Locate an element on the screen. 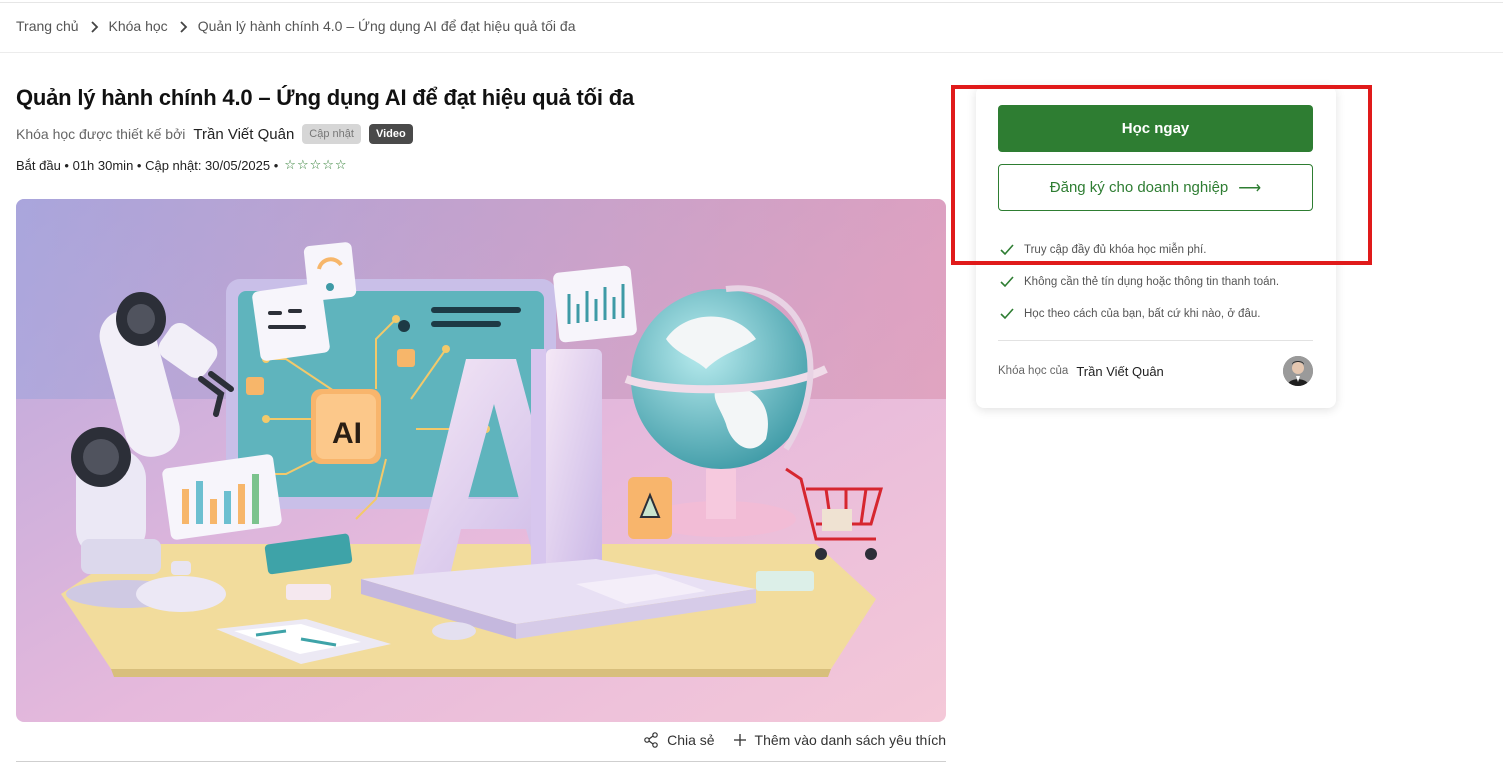 The width and height of the screenshot is (1503, 780). top-border is located at coordinates (751, 2).